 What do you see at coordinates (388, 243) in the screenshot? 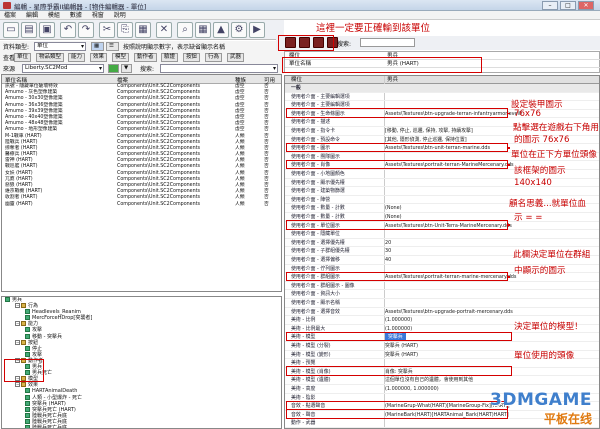
I see `property-value: 20` at bounding box center [388, 243].